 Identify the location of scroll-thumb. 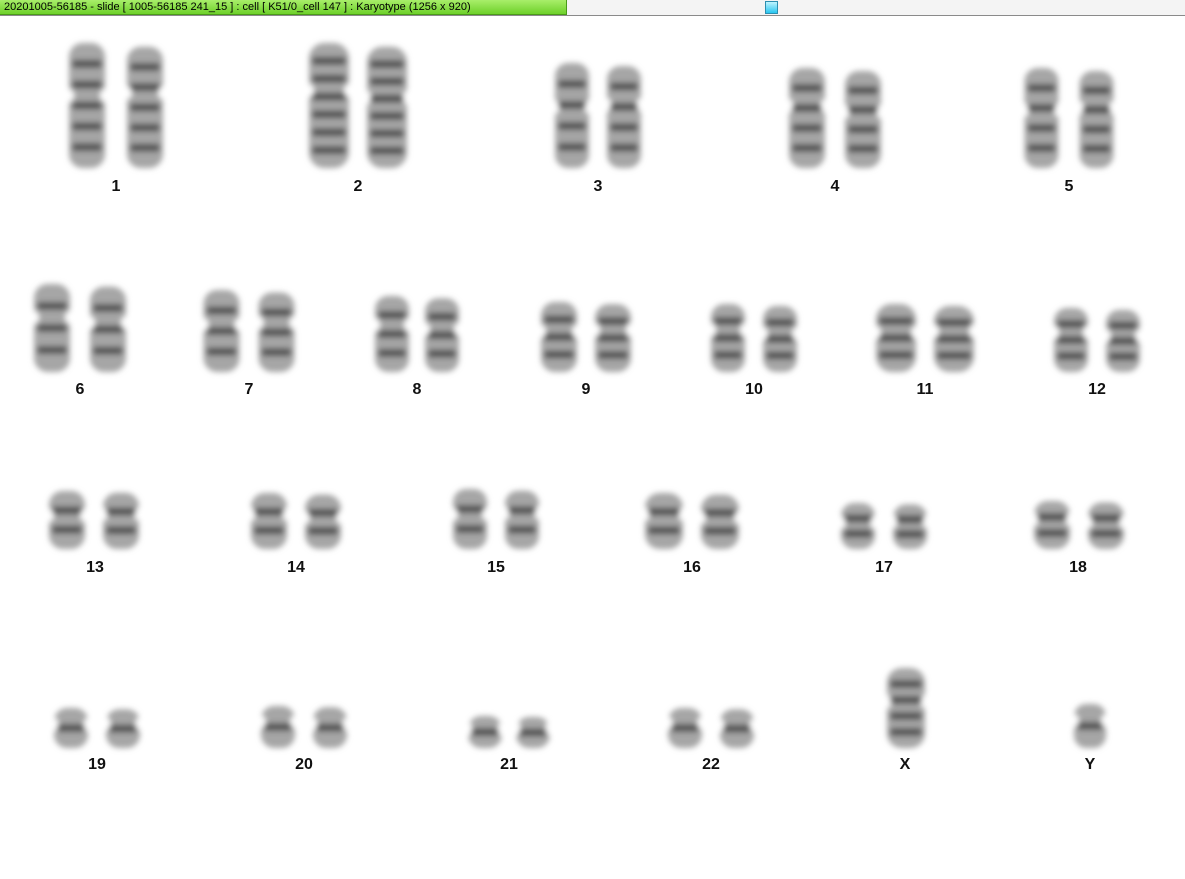
(771, 7).